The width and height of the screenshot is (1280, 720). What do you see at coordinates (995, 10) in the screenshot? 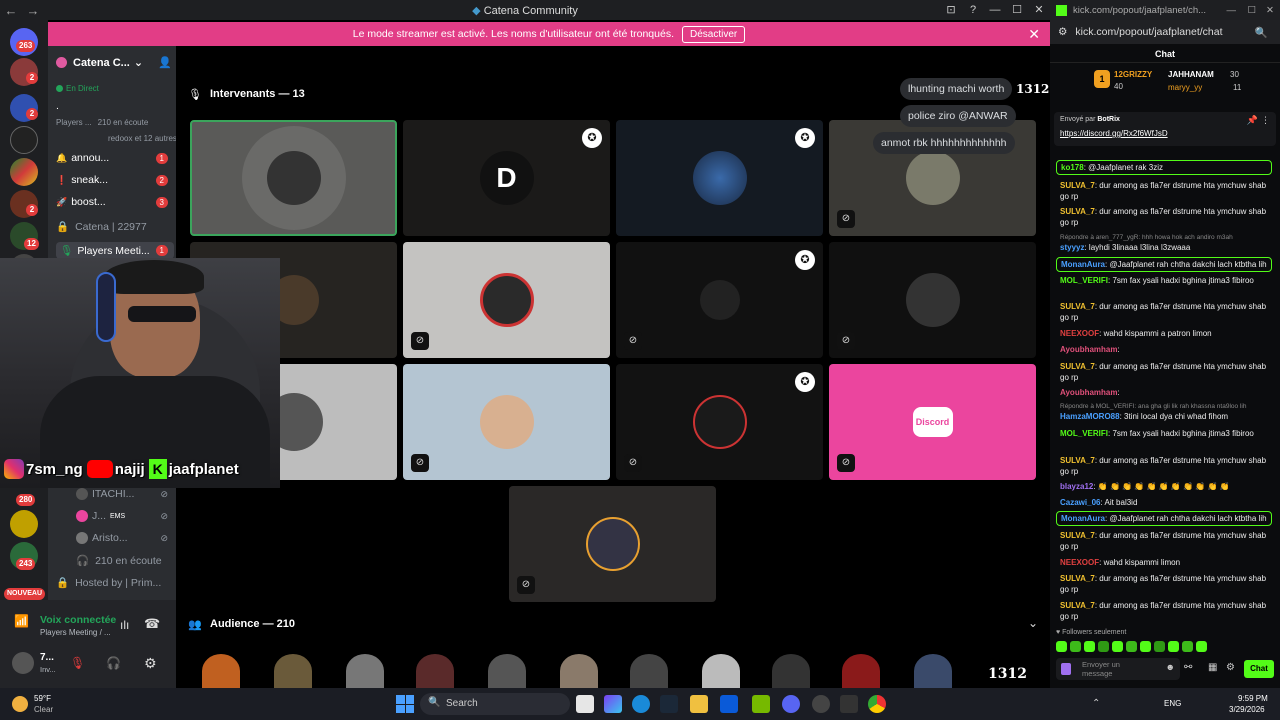
I see `minimize-button: —` at bounding box center [995, 10].